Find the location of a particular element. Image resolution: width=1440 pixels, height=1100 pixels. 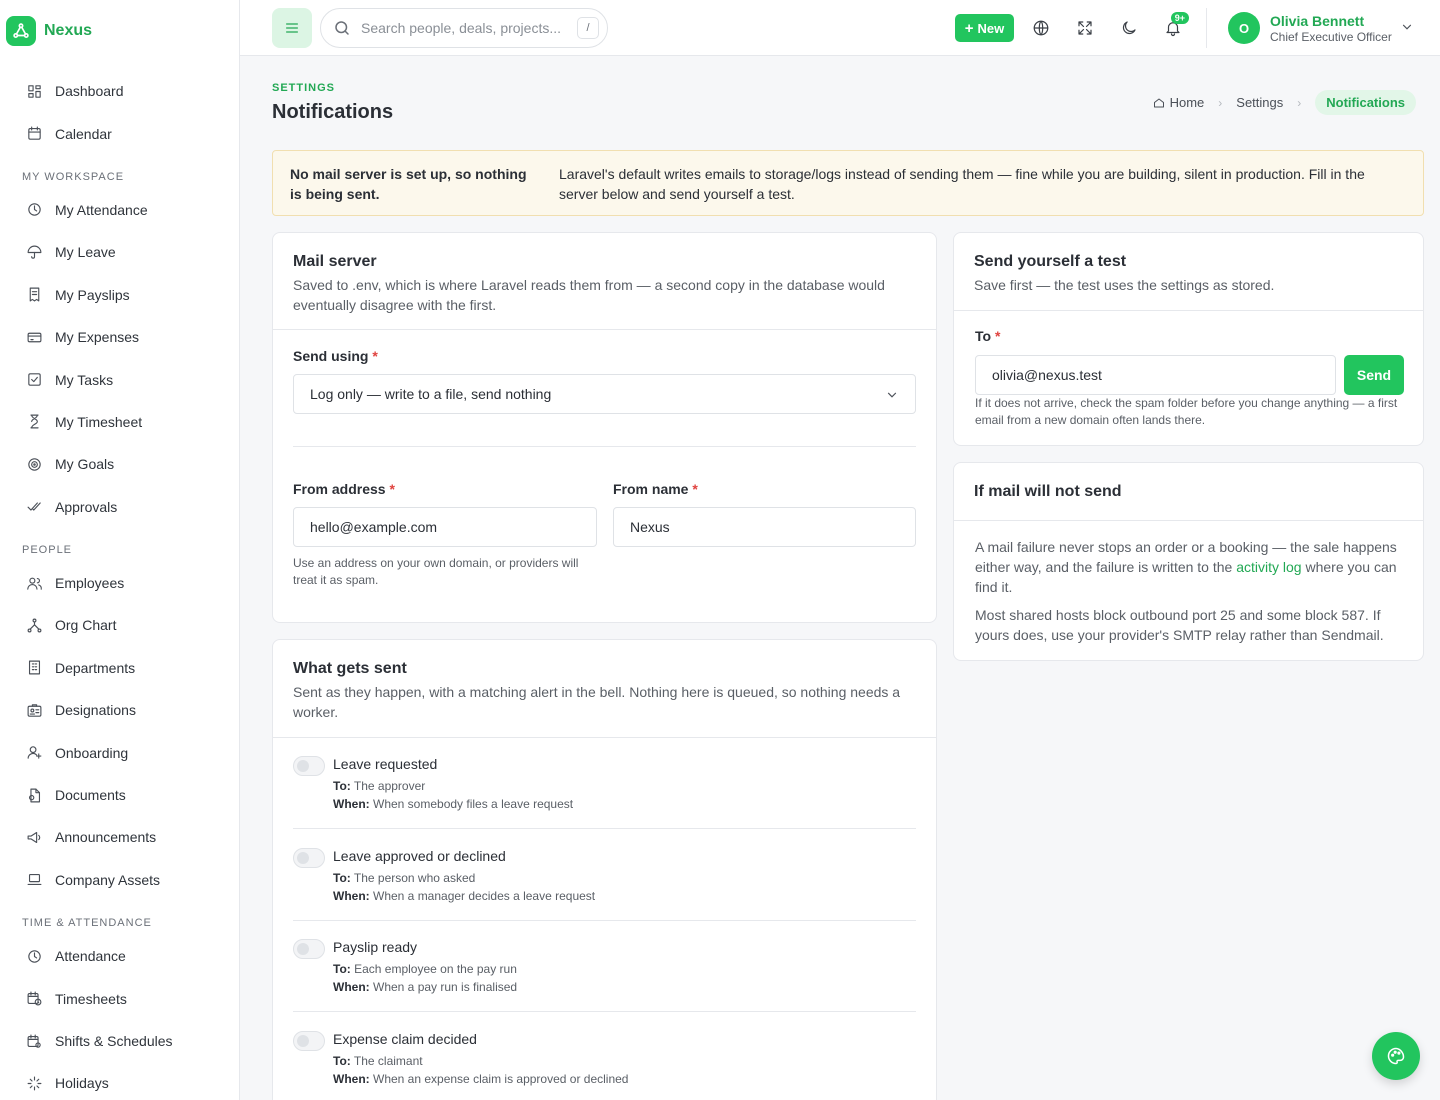

sidebar-item-timesheets: Timesheets is located at coordinates (119, 998).